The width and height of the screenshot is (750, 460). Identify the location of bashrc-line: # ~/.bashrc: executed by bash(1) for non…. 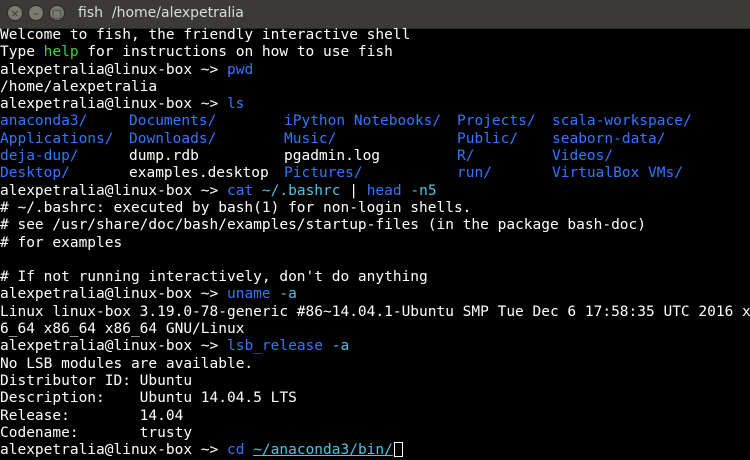
(236, 207).